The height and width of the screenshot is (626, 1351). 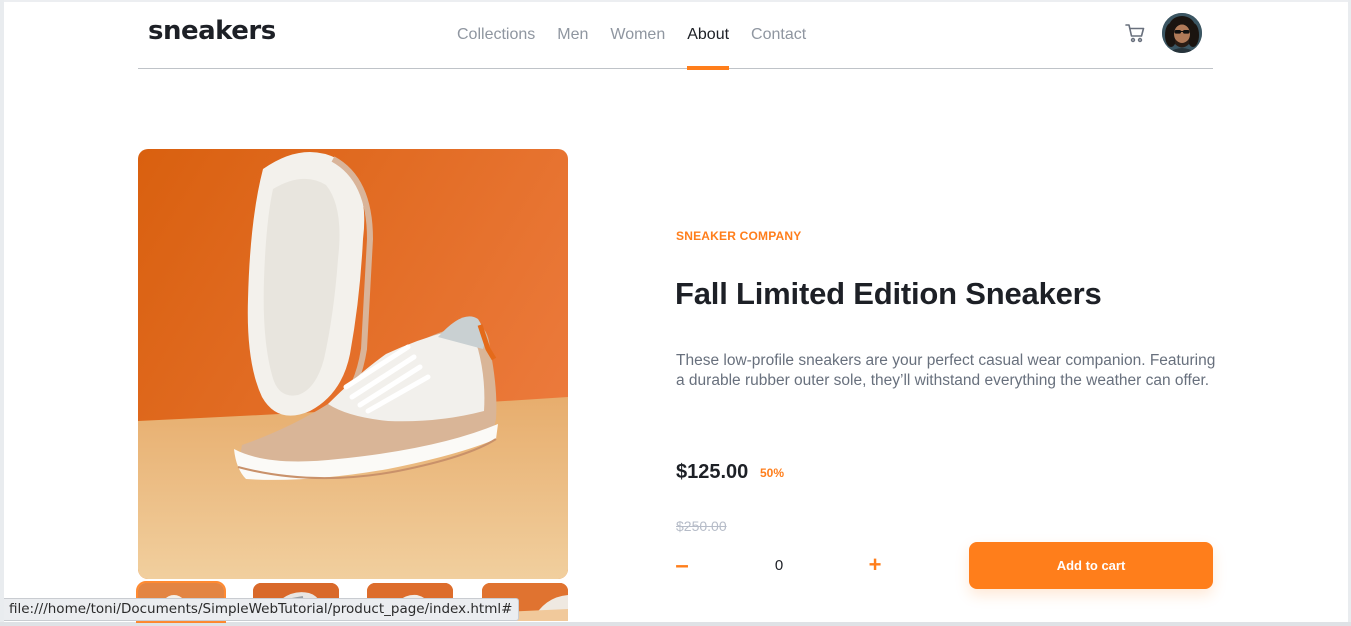 What do you see at coordinates (772, 473) in the screenshot?
I see `discount-badge: 50%` at bounding box center [772, 473].